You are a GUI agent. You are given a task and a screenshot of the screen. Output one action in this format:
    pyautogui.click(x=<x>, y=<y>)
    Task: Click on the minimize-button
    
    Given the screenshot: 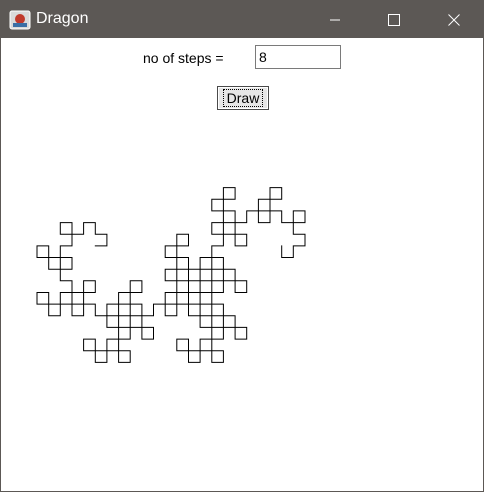 What is the action you would take?
    pyautogui.click(x=335, y=19)
    